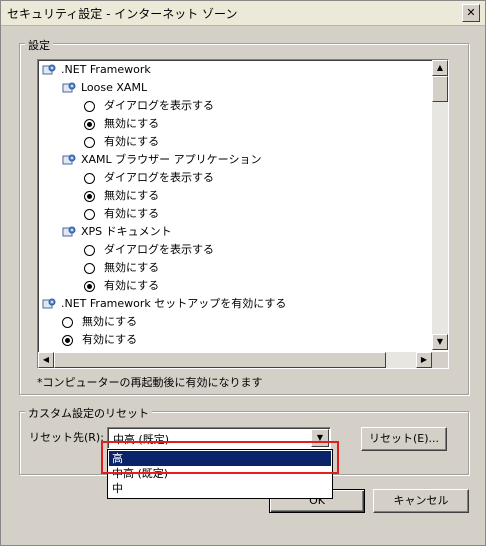 This screenshot has height=546, width=486. I want to click on tree-category: .NET Framework セットアップを有効にする, so click(222, 304).